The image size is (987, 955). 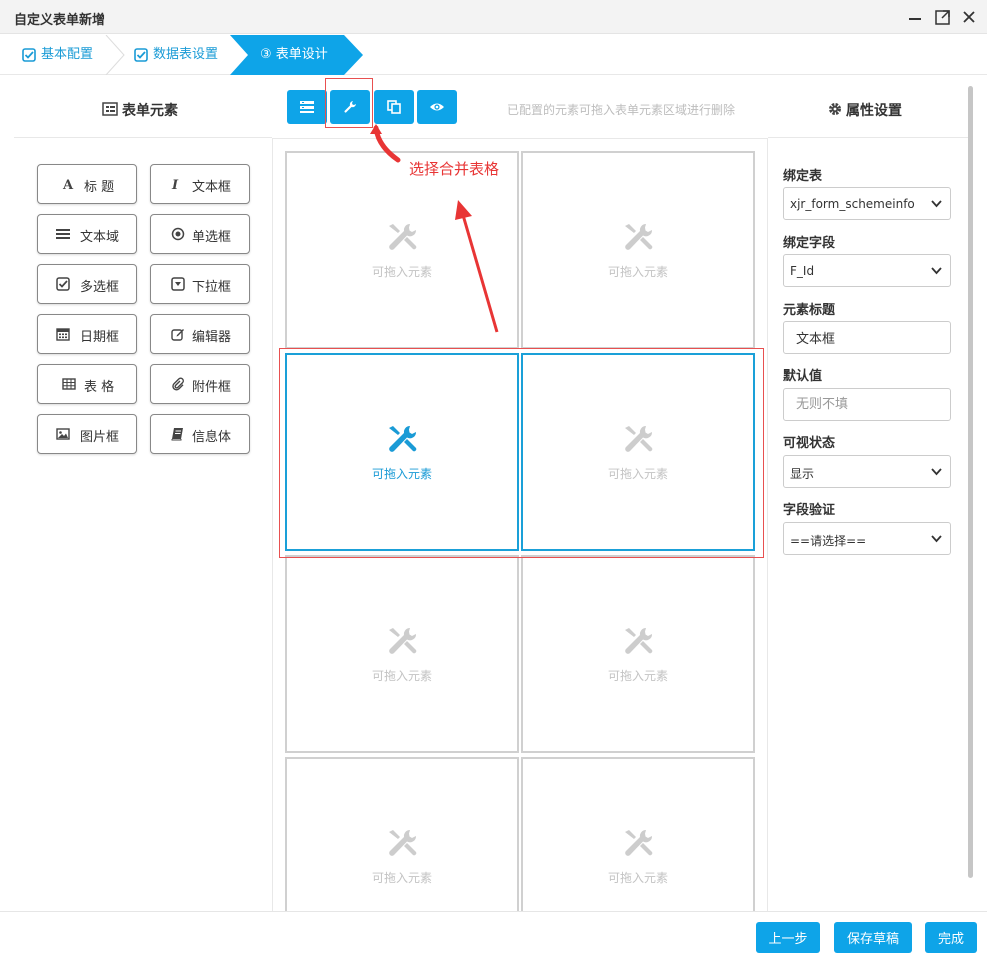 I want to click on copy-button, so click(x=394, y=107).